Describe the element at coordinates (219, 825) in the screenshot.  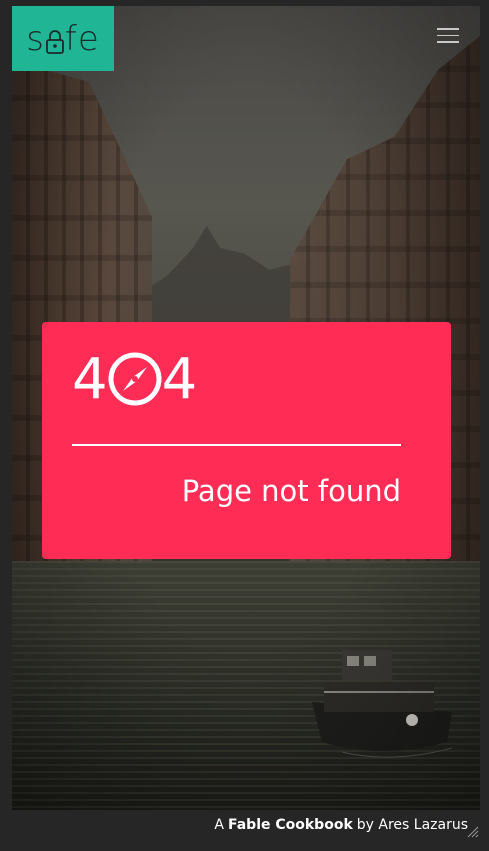
I see `footer-prefix: A` at that location.